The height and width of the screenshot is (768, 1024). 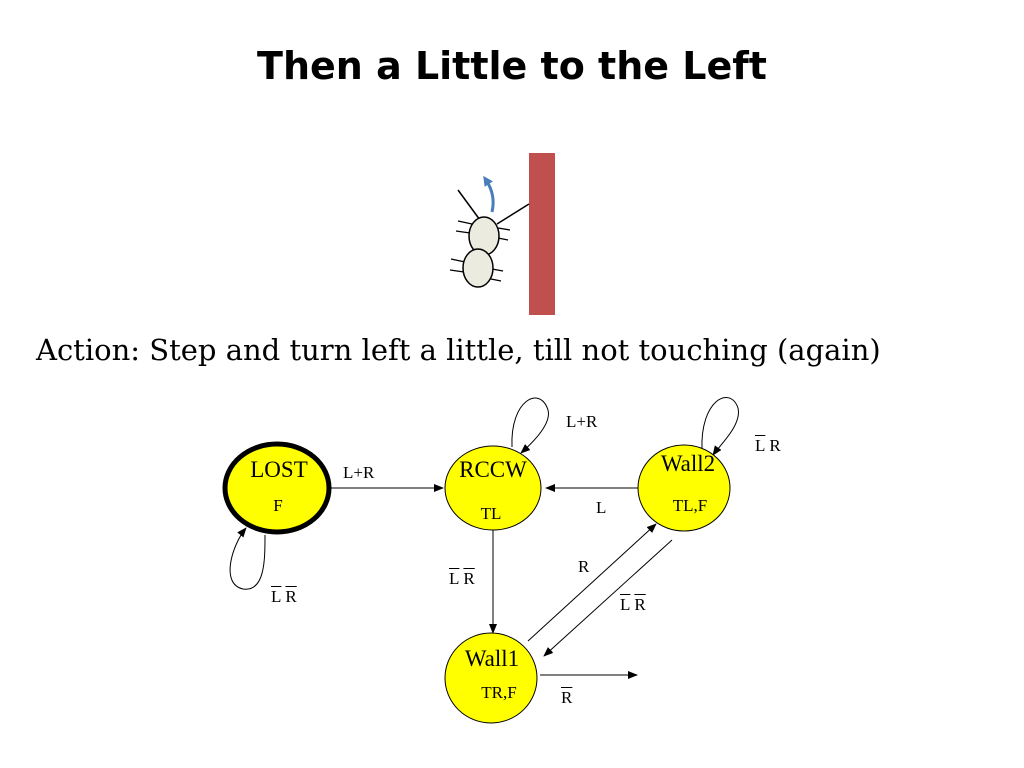 What do you see at coordinates (513, 214) in the screenshot?
I see `right-antenna-touching` at bounding box center [513, 214].